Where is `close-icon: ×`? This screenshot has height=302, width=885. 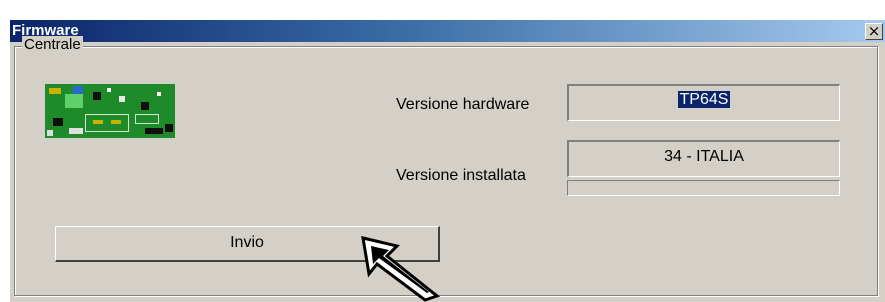 close-icon: × is located at coordinates (874, 31).